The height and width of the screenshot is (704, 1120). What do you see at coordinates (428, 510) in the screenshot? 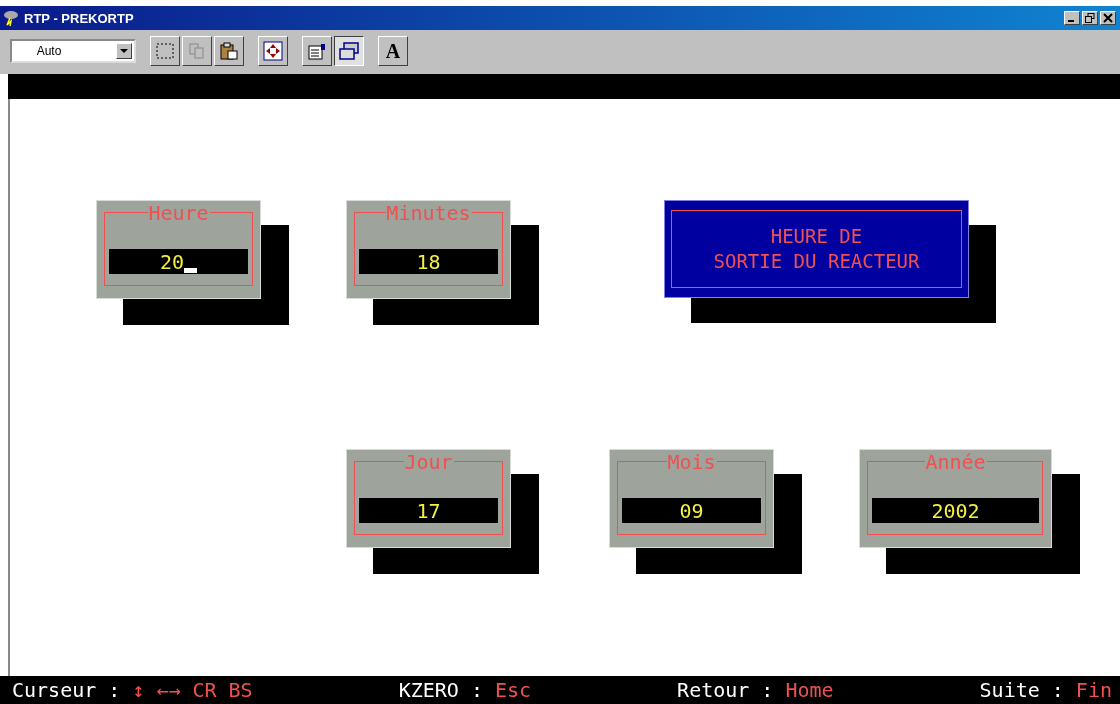
I see `input-field: 17` at bounding box center [428, 510].